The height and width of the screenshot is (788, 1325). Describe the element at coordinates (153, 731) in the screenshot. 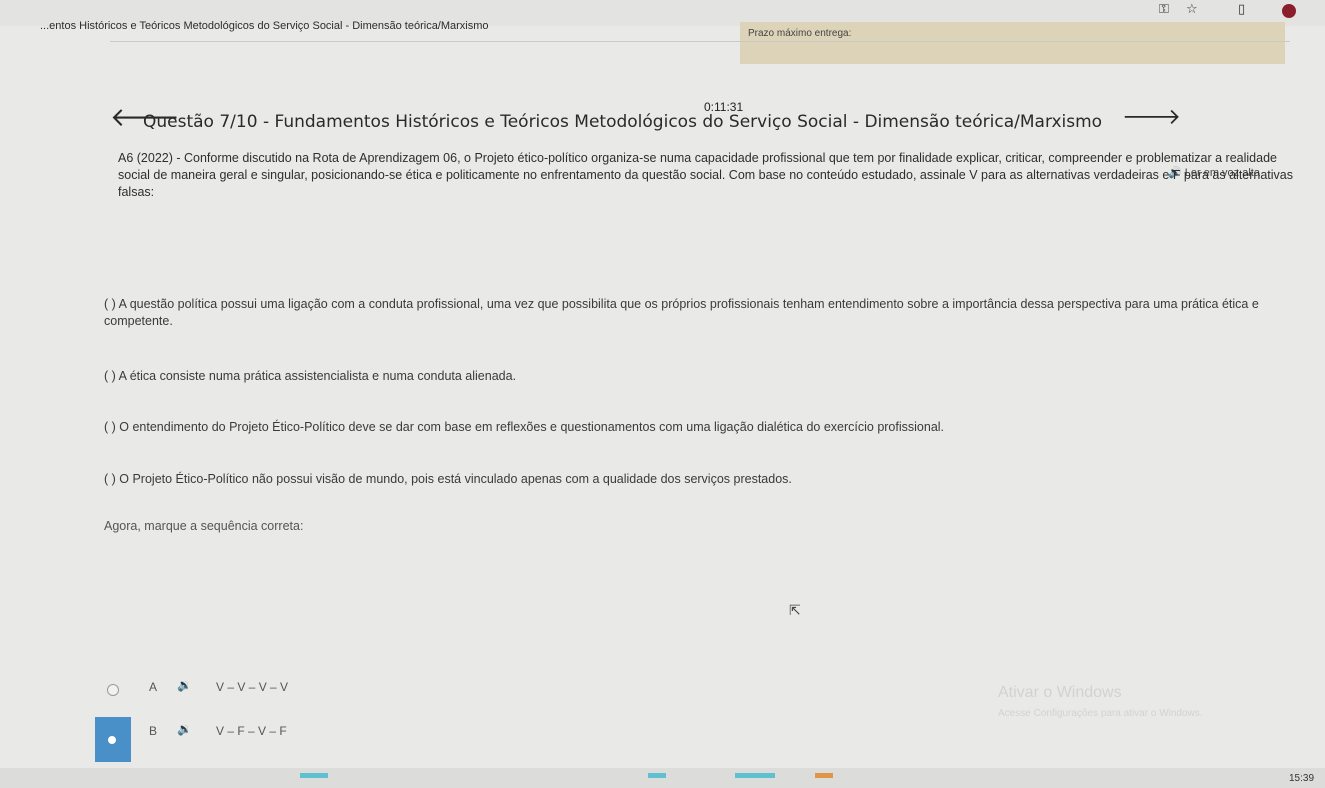

I see `option-letter: B` at that location.